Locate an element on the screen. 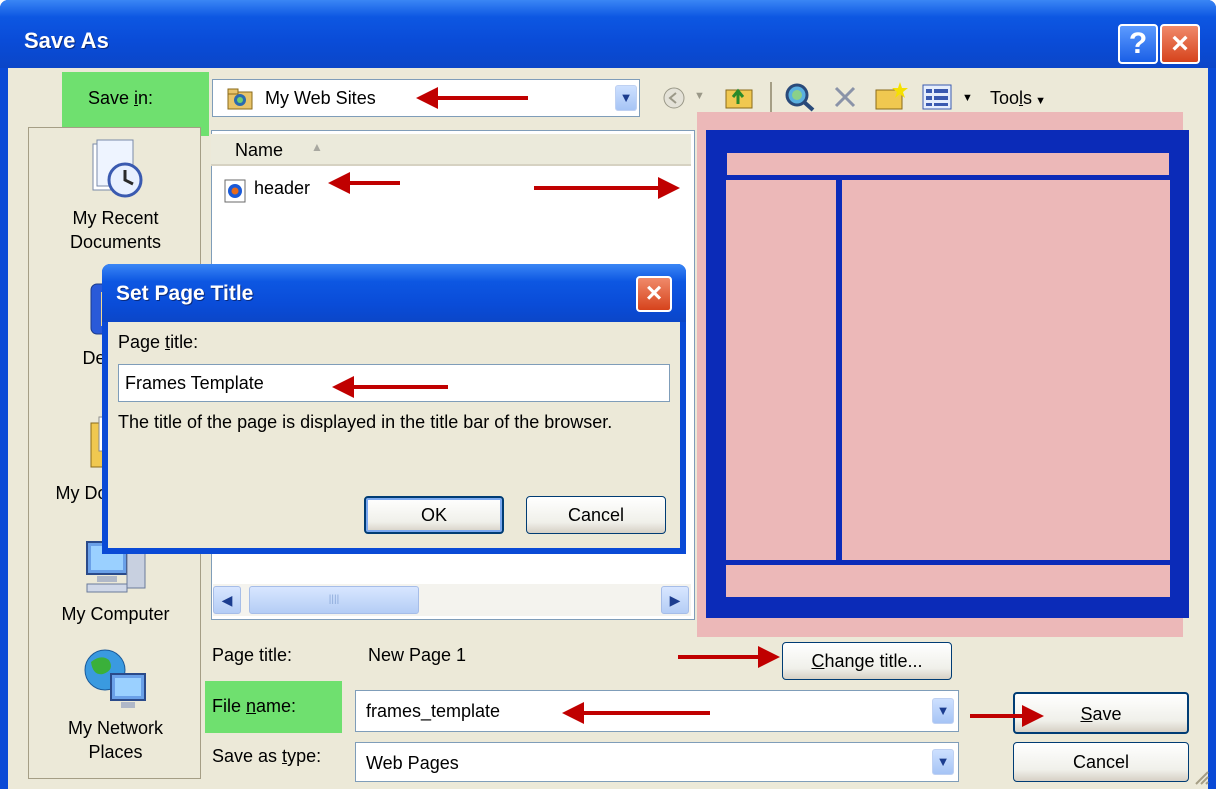  scroll-thumb: |||| is located at coordinates (334, 600).